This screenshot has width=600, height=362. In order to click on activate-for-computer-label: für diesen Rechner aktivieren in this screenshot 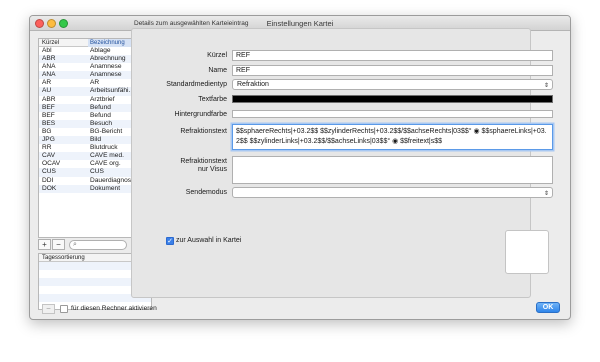, I will do `click(114, 308)`.